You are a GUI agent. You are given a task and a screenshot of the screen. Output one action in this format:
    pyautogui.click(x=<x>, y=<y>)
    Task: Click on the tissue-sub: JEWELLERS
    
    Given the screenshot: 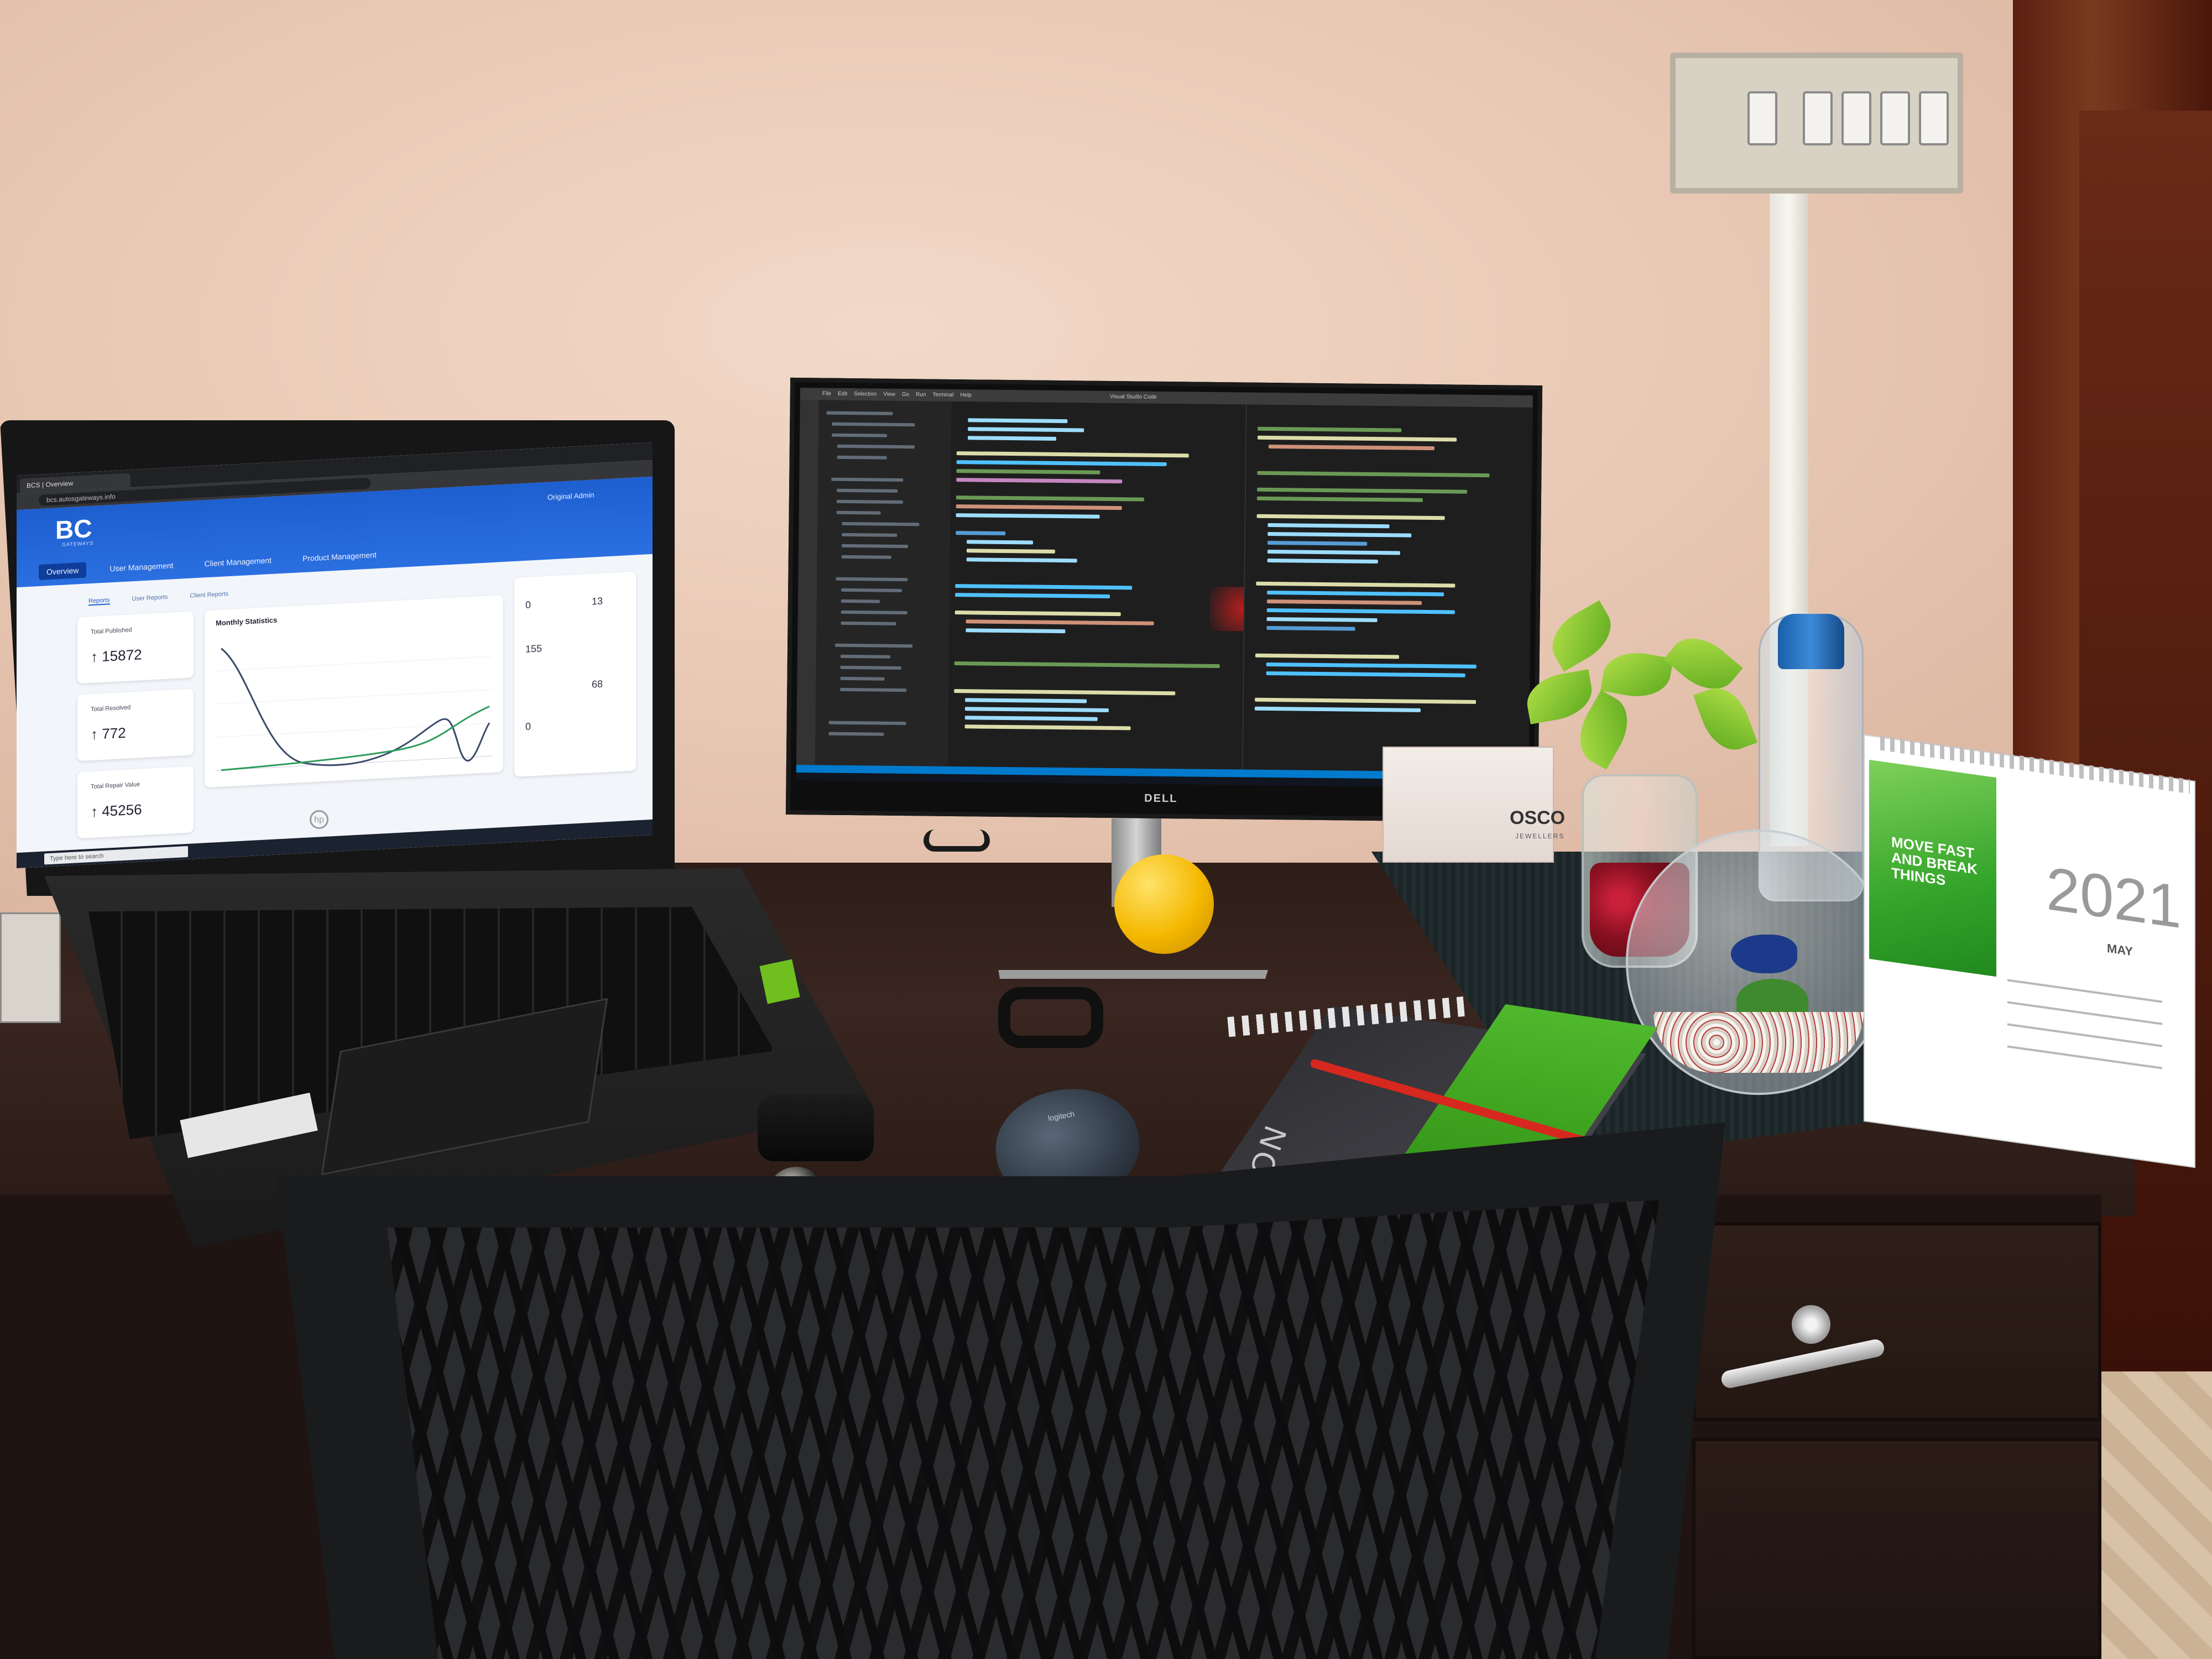 What is the action you would take?
    pyautogui.click(x=1540, y=836)
    